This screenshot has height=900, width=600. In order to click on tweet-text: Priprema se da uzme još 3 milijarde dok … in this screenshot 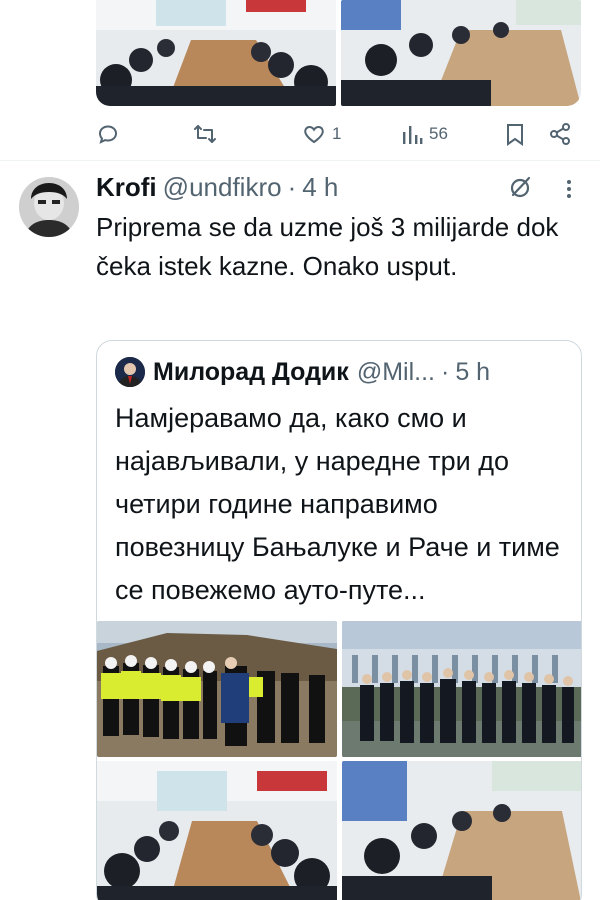, I will do `click(327, 246)`.